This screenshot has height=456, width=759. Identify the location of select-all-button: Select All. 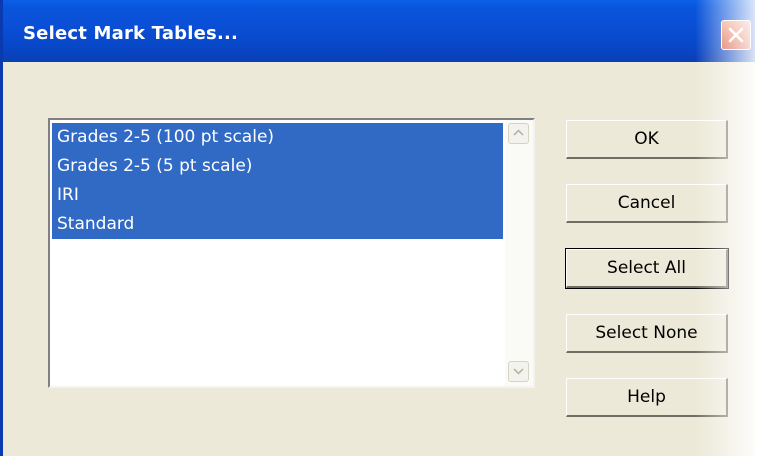
(647, 268).